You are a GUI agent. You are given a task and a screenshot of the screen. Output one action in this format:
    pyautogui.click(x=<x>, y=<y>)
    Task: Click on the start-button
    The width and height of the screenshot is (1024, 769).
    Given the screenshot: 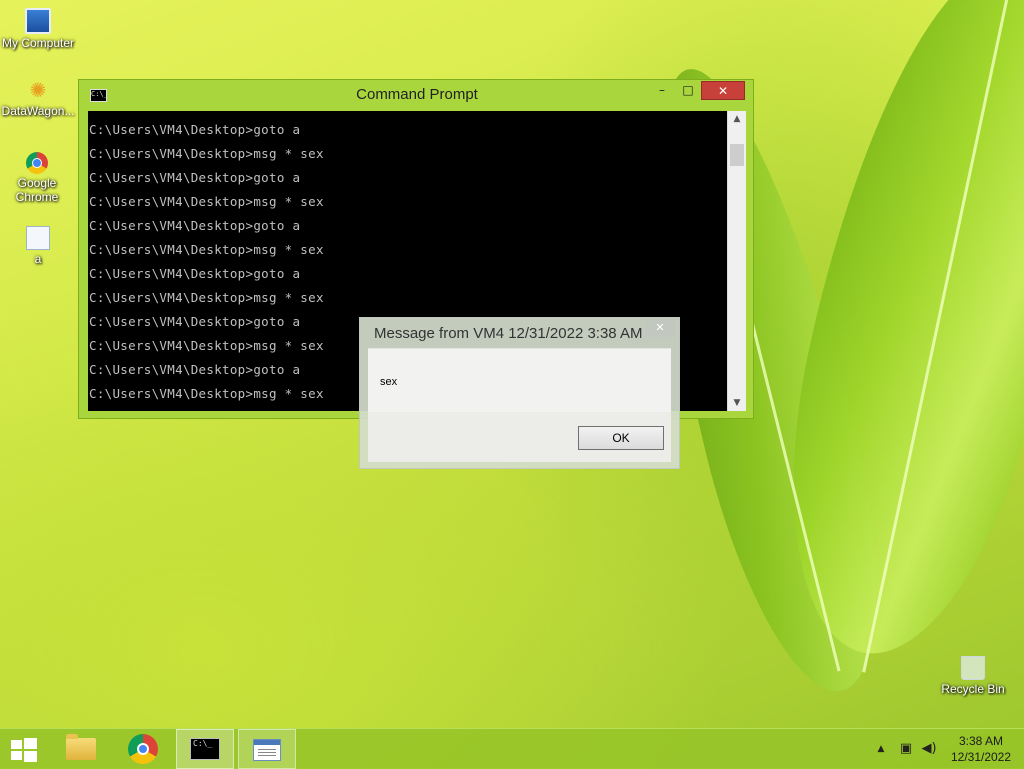 What is the action you would take?
    pyautogui.click(x=24, y=749)
    